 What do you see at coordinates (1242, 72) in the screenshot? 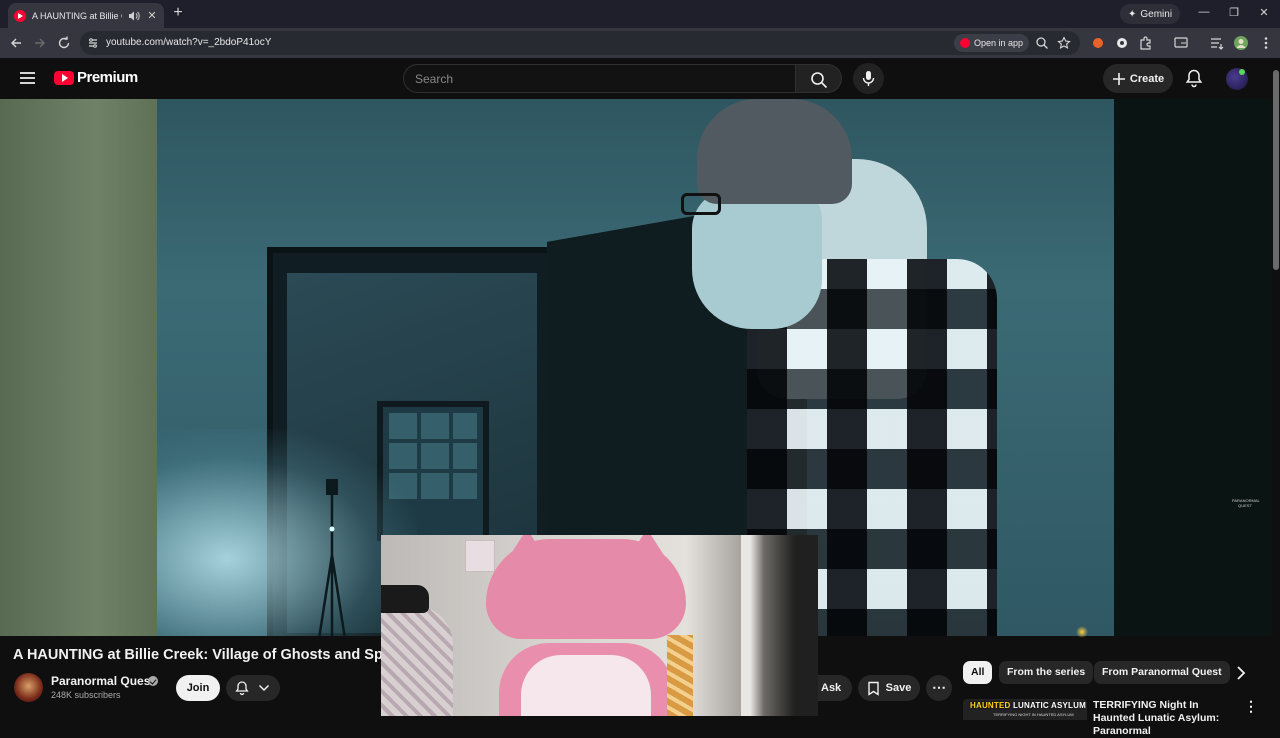
I see `online-status-dot` at bounding box center [1242, 72].